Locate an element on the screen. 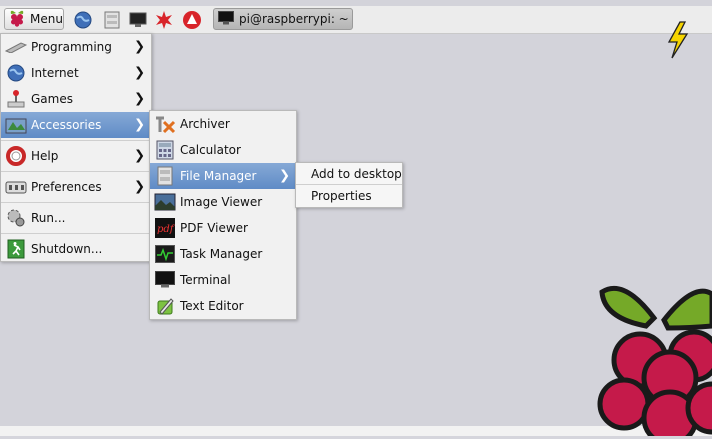 The image size is (712, 439). menu-item-label: Properties is located at coordinates (341, 195).